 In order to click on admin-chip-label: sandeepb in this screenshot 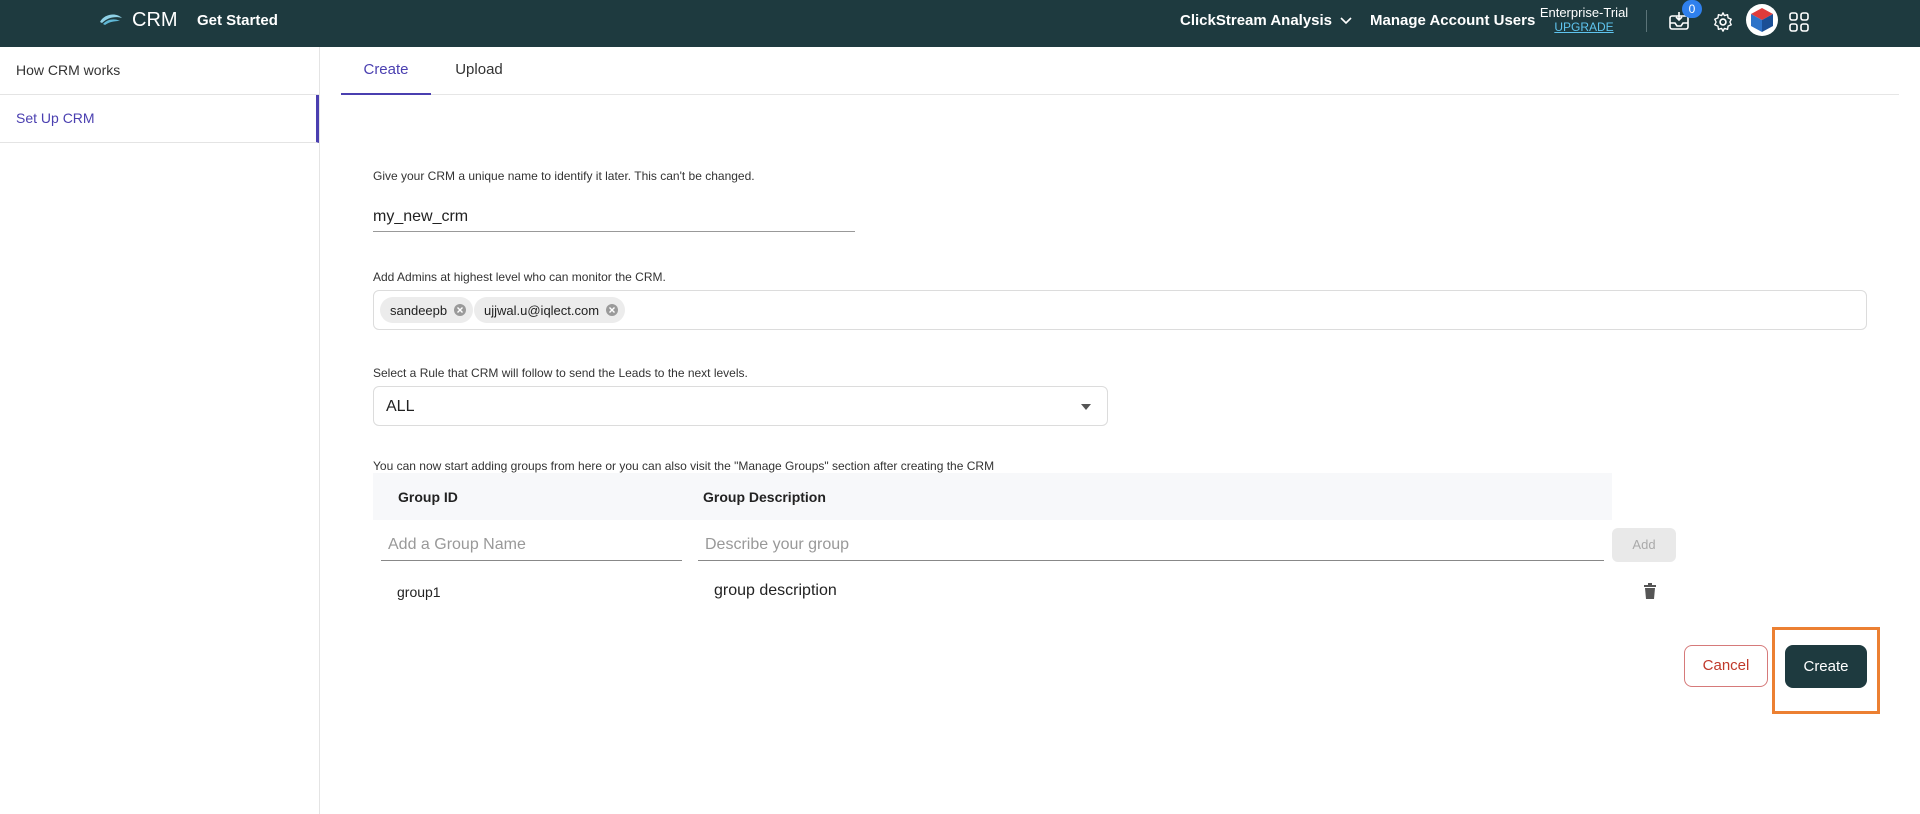, I will do `click(419, 310)`.